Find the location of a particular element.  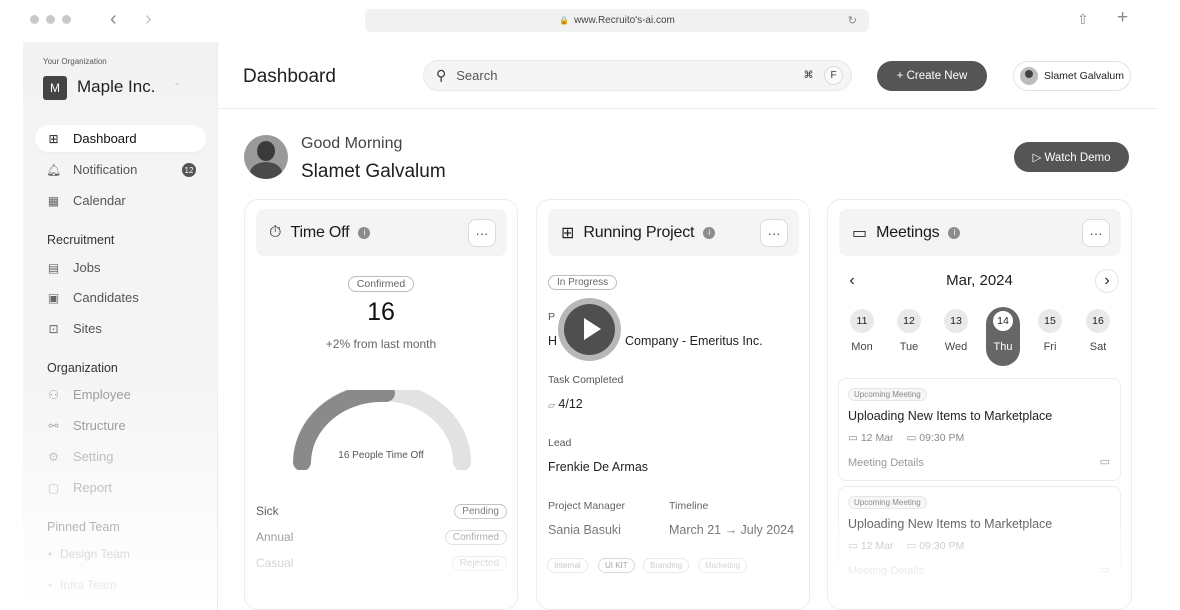

shortcut-key-f: F is located at coordinates (833, 75).